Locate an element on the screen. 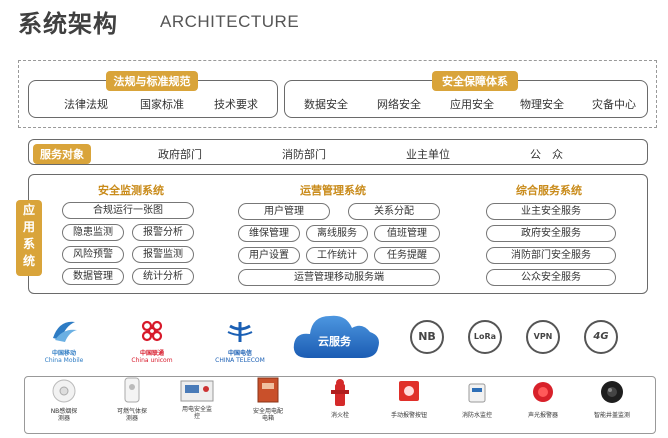 This screenshot has width=668, height=438. vpn-label: VPN is located at coordinates (543, 336).